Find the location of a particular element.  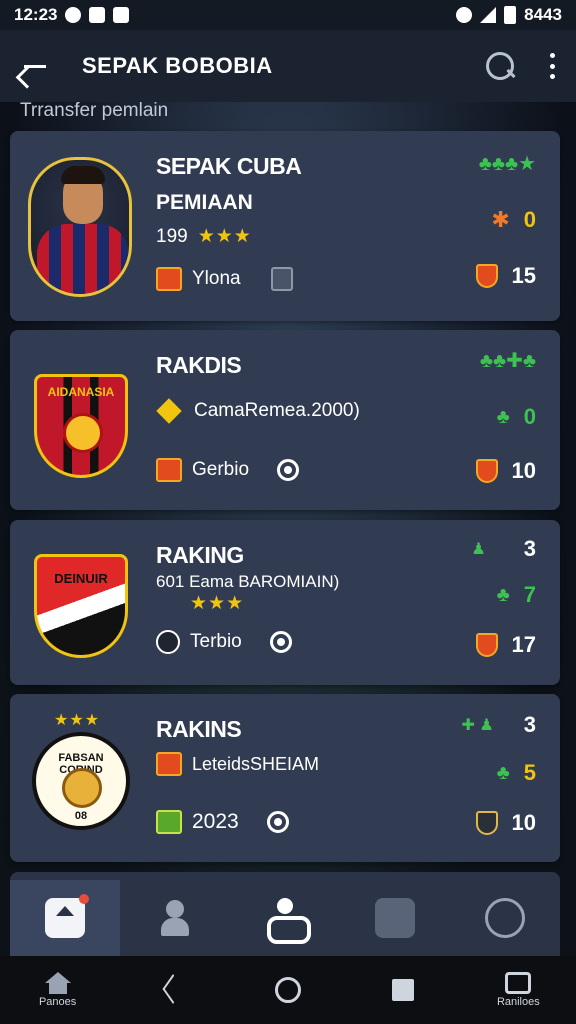

crest-bottom: 08 is located at coordinates (81, 816).